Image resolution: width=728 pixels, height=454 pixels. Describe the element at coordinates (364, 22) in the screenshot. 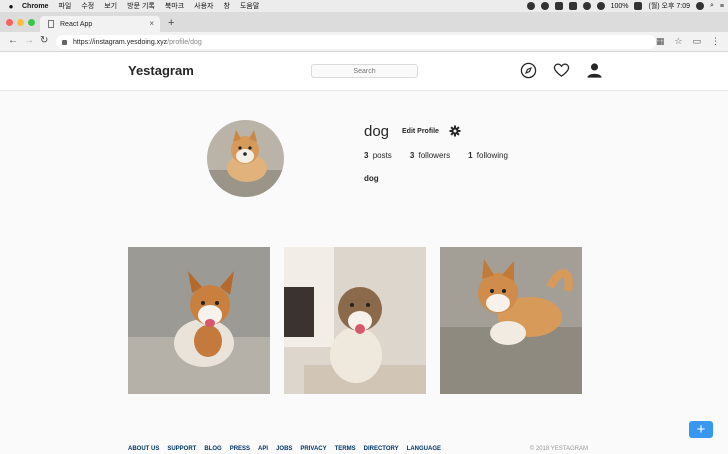

I see `browser-tabstrip: React App × +` at that location.